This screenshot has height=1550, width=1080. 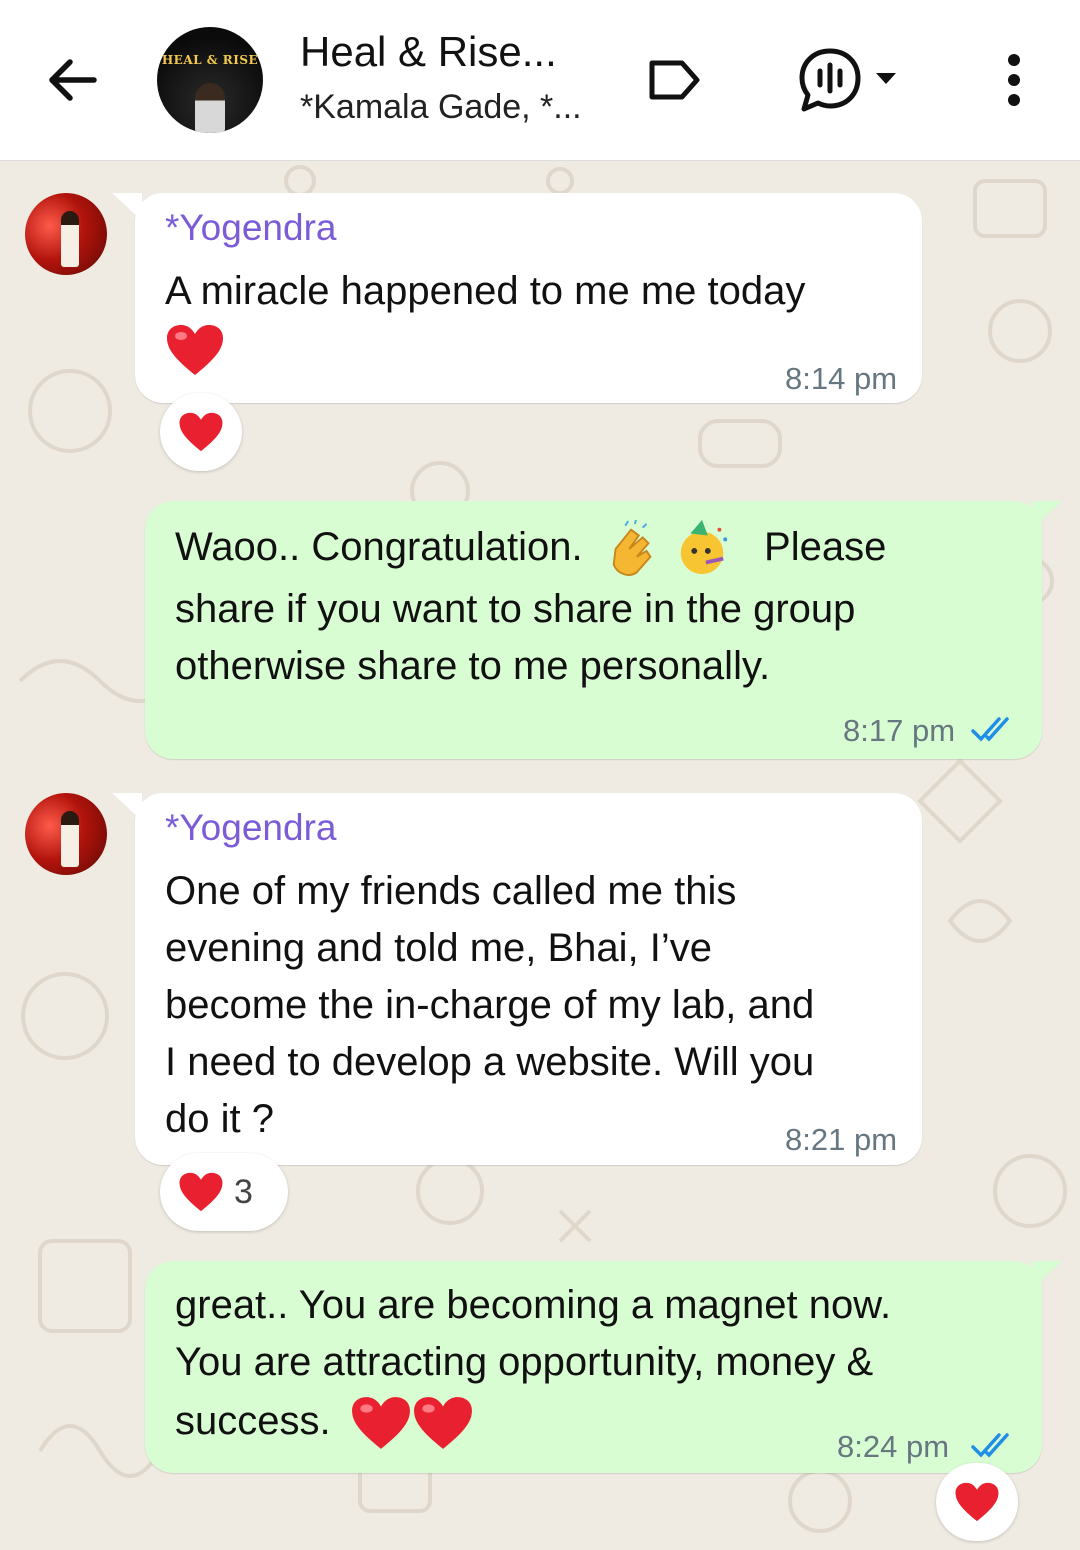 I want to click on message-text-line: You are attracting opportunity, money &, so click(x=524, y=1362).